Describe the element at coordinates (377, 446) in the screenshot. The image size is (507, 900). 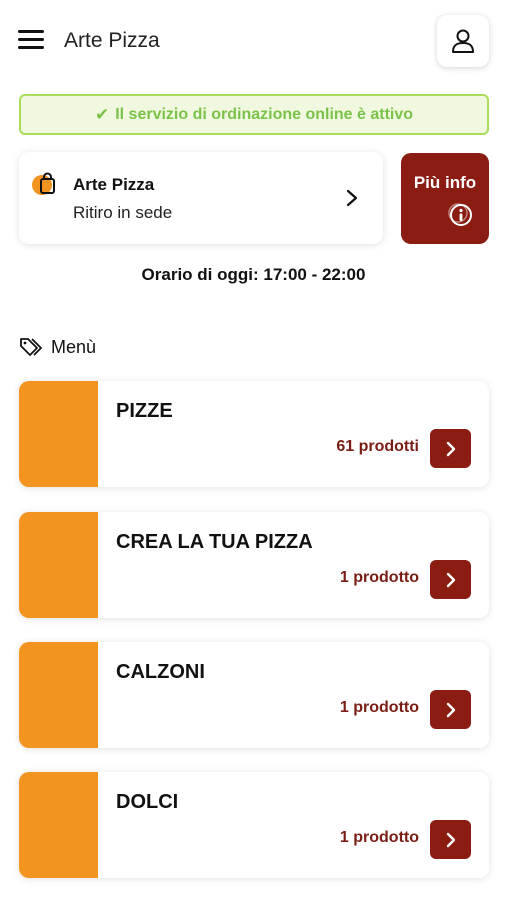
I see `category-product-count: 61 prodotti` at that location.